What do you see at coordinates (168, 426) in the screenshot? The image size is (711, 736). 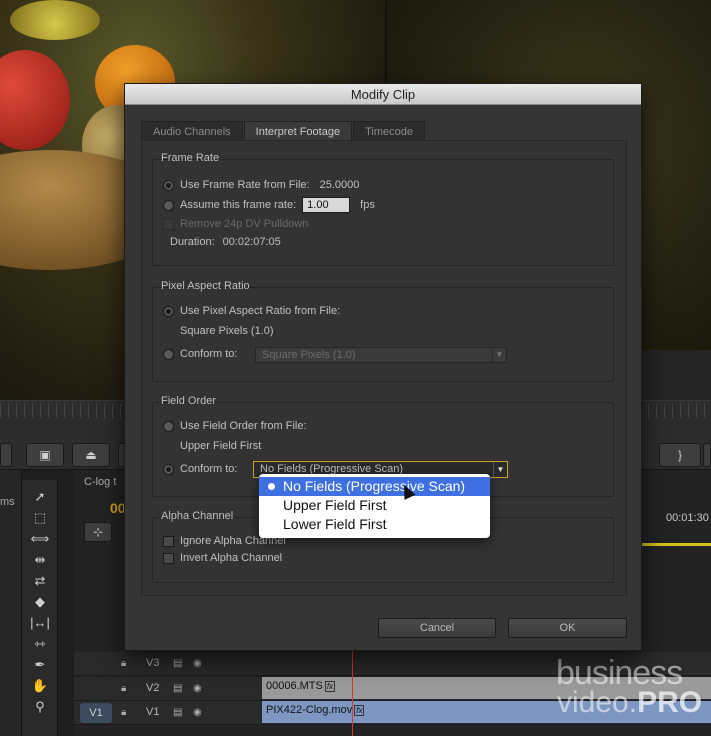 I see `use-field-order-radio` at bounding box center [168, 426].